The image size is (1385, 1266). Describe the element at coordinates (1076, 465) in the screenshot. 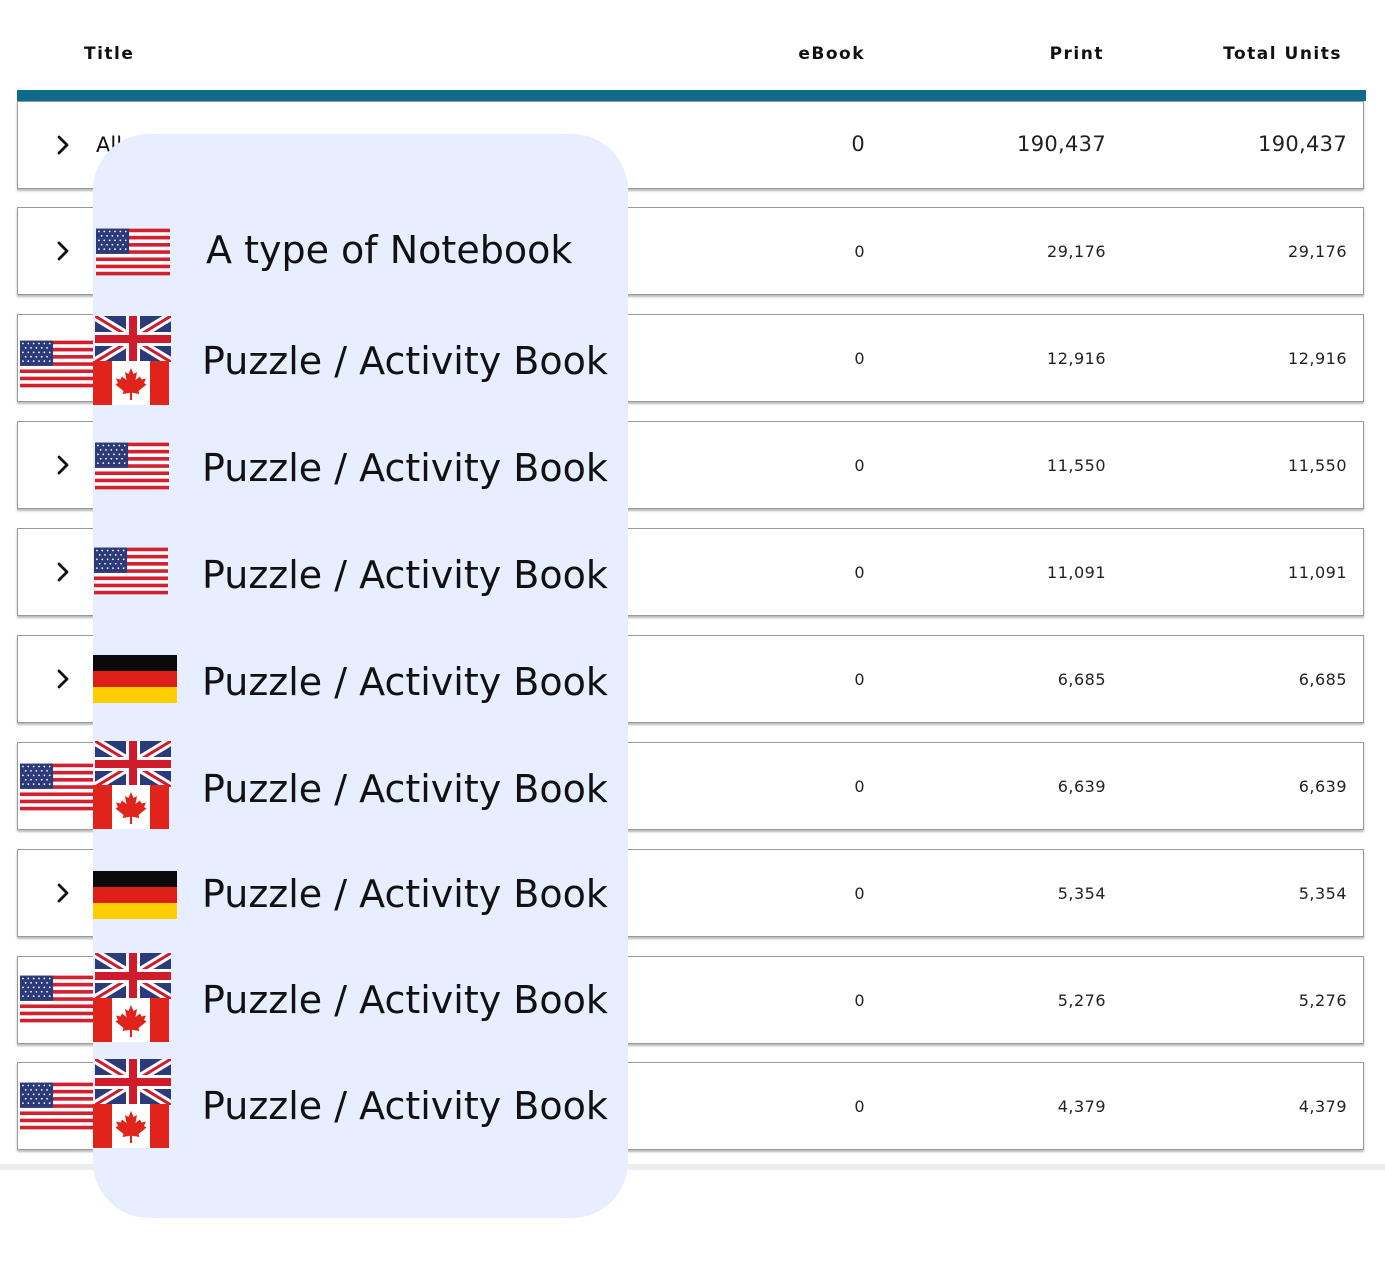

I see `print-units: 11,550` at that location.